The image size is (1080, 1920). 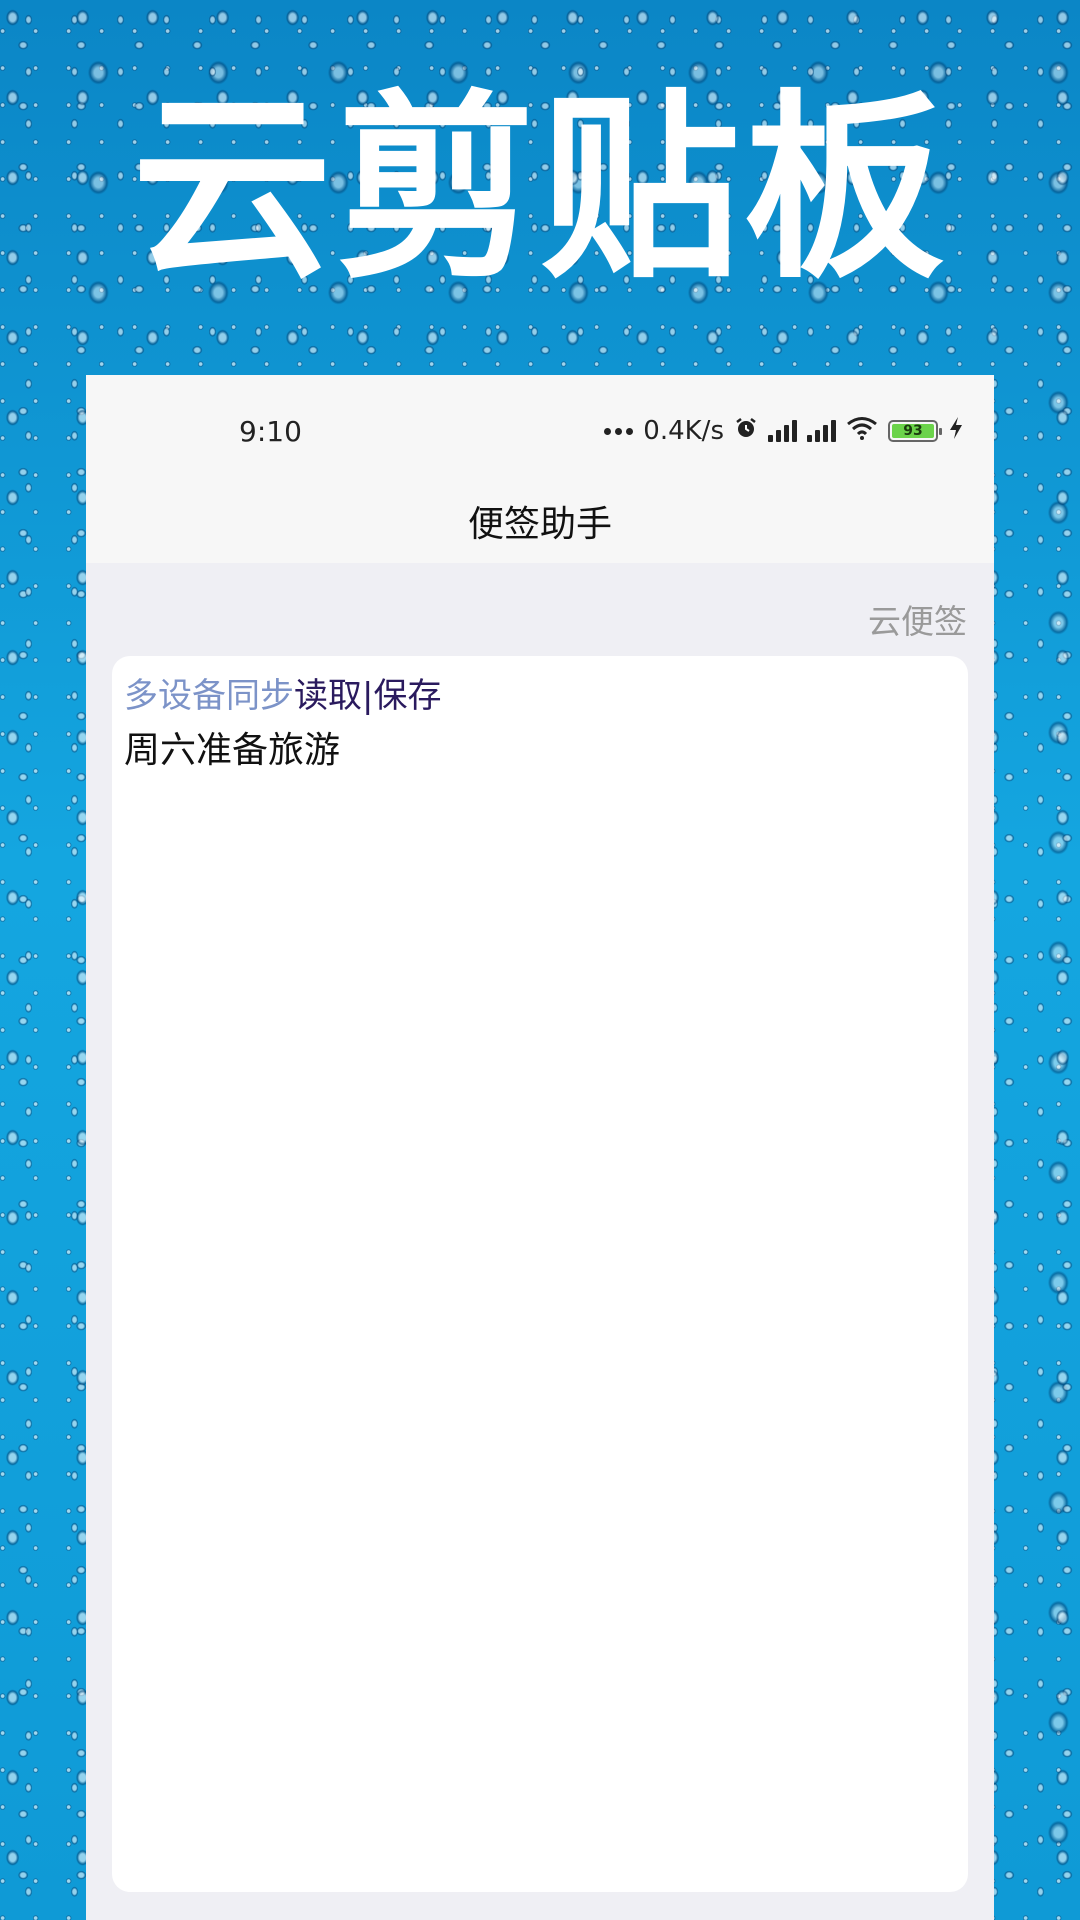 What do you see at coordinates (619, 431) in the screenshot?
I see `network-activity-icon` at bounding box center [619, 431].